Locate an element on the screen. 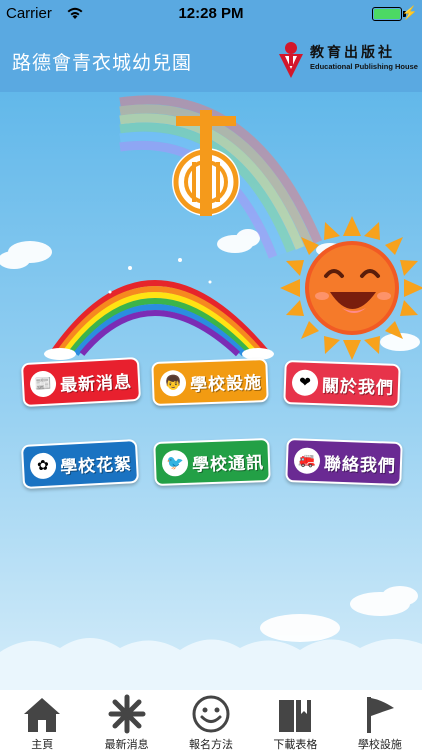 This screenshot has width=422, height=750. hydrant-icon: 🚒 is located at coordinates (307, 461).